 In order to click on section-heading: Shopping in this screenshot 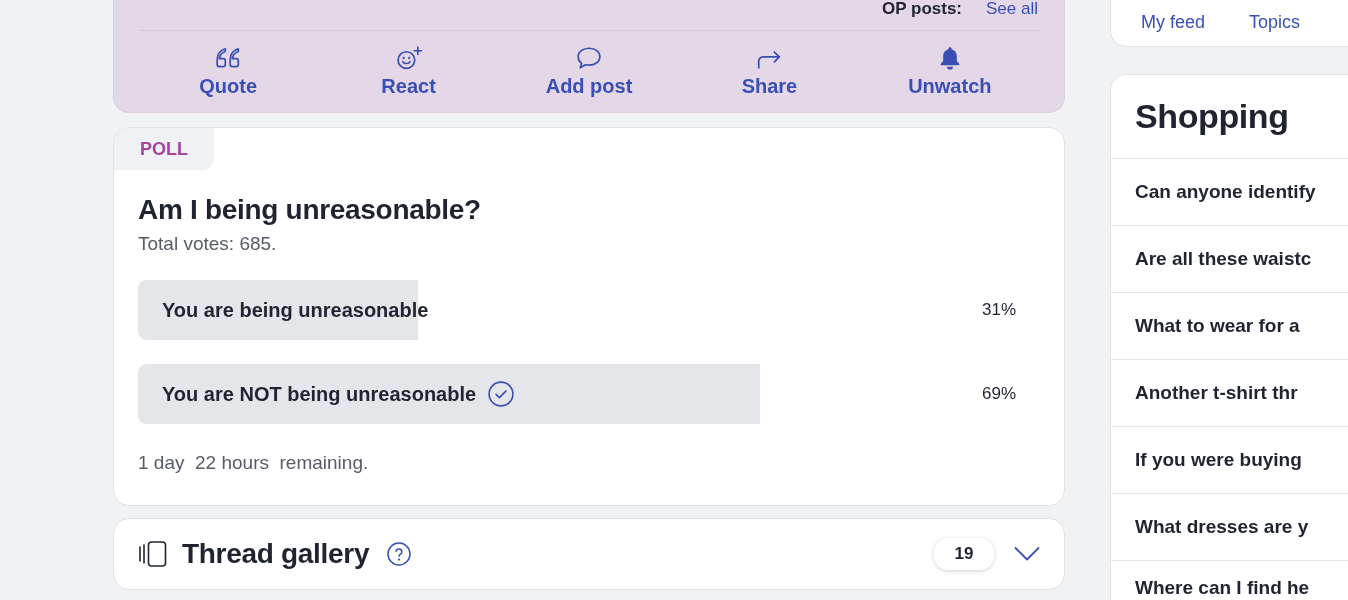, I will do `click(1229, 117)`.